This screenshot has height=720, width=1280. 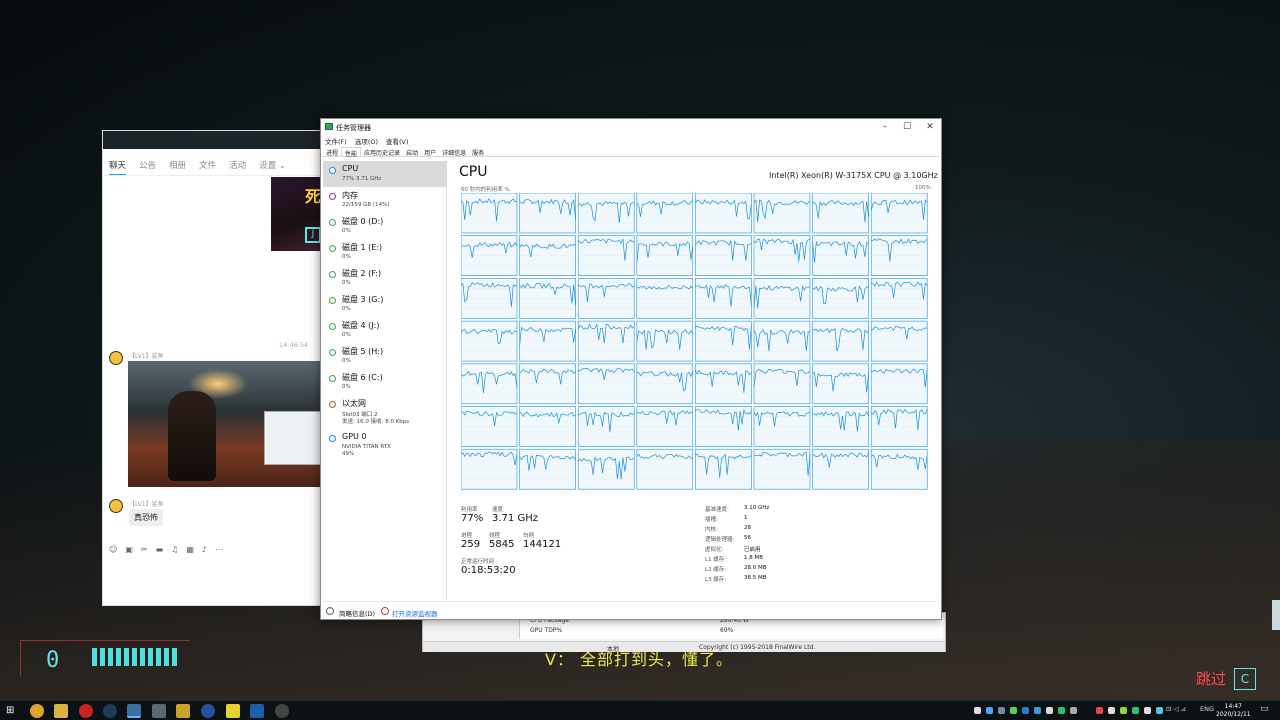 I want to click on shared-image-thumb: 死 J, so click(x=297, y=214).